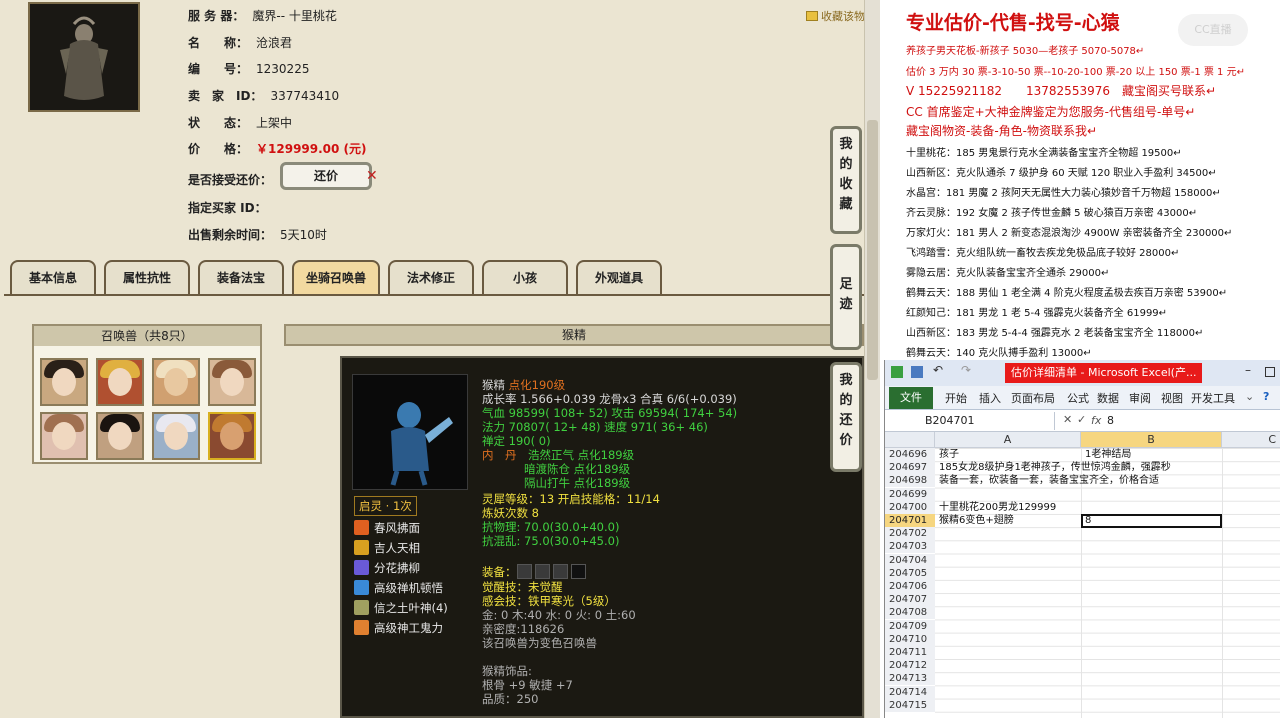 The image size is (1280, 718). I want to click on minimize-icon: –, so click(1251, 370).